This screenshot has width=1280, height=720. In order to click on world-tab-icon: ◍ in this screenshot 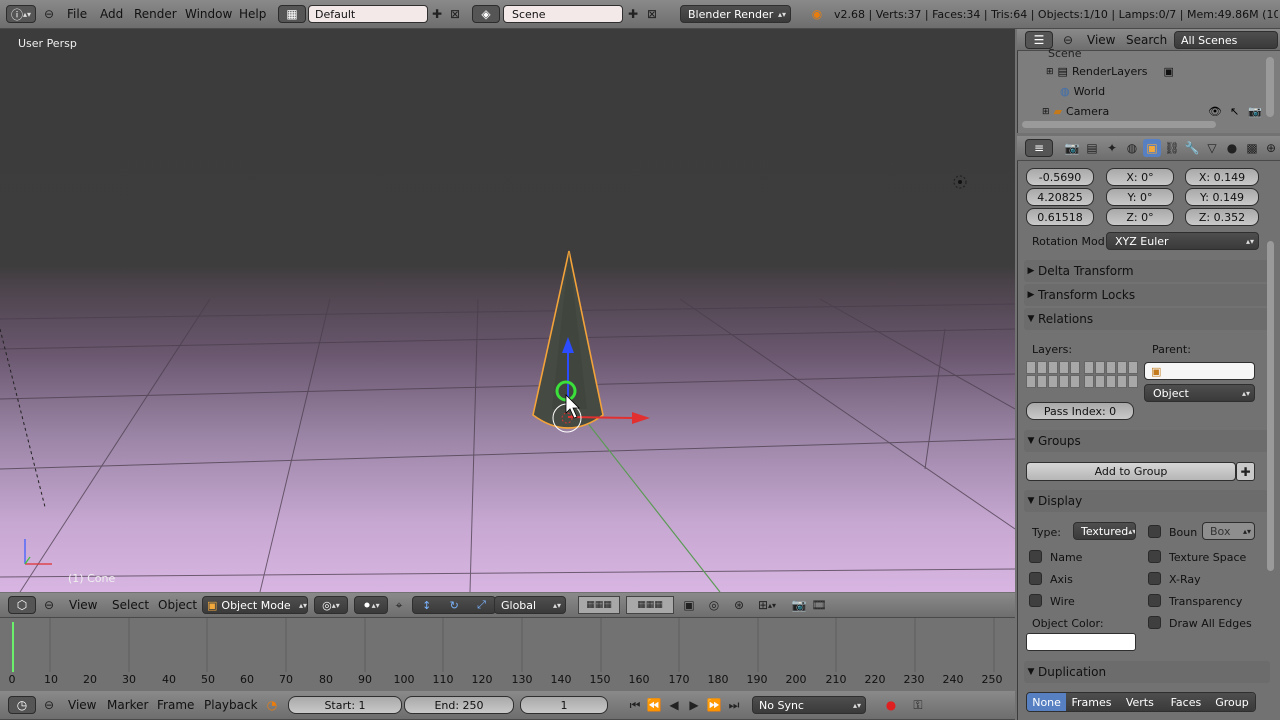, I will do `click(1132, 148)`.